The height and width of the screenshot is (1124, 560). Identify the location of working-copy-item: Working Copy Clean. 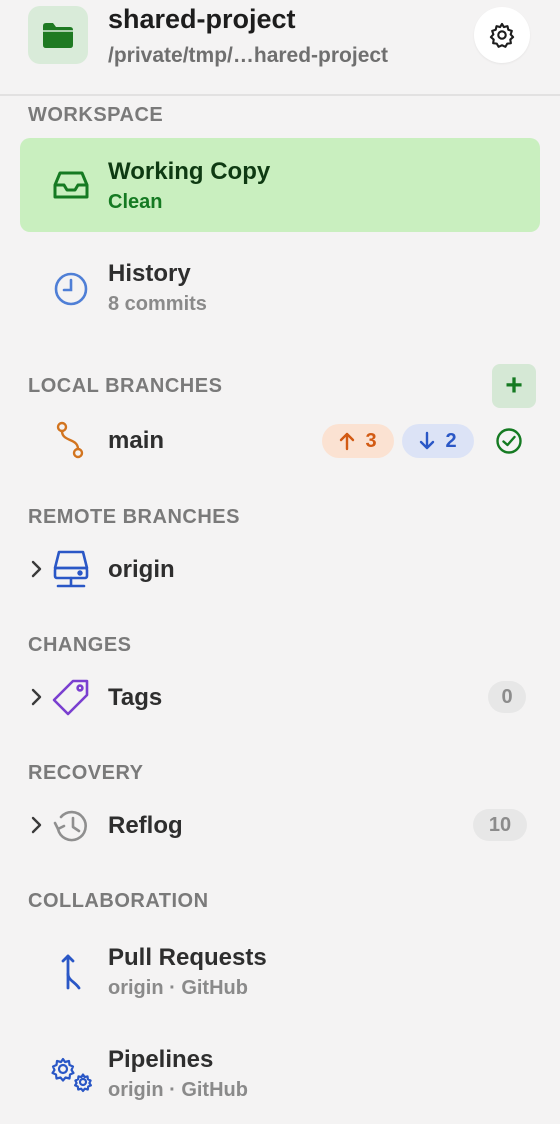
(280, 185).